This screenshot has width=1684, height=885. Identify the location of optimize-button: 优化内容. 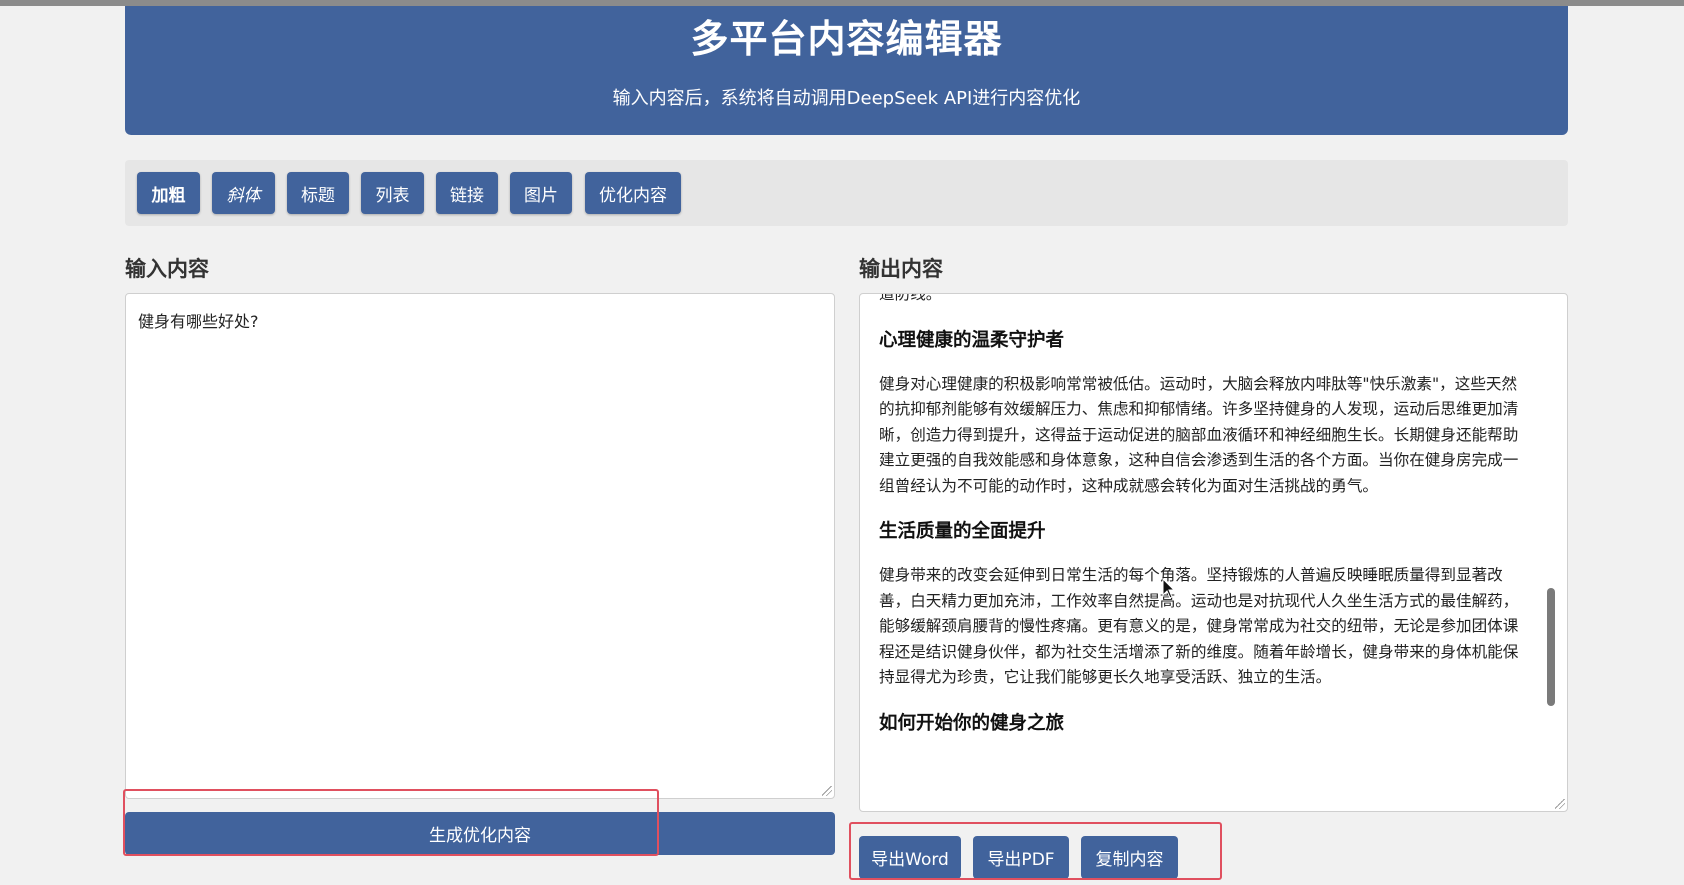
(633, 193).